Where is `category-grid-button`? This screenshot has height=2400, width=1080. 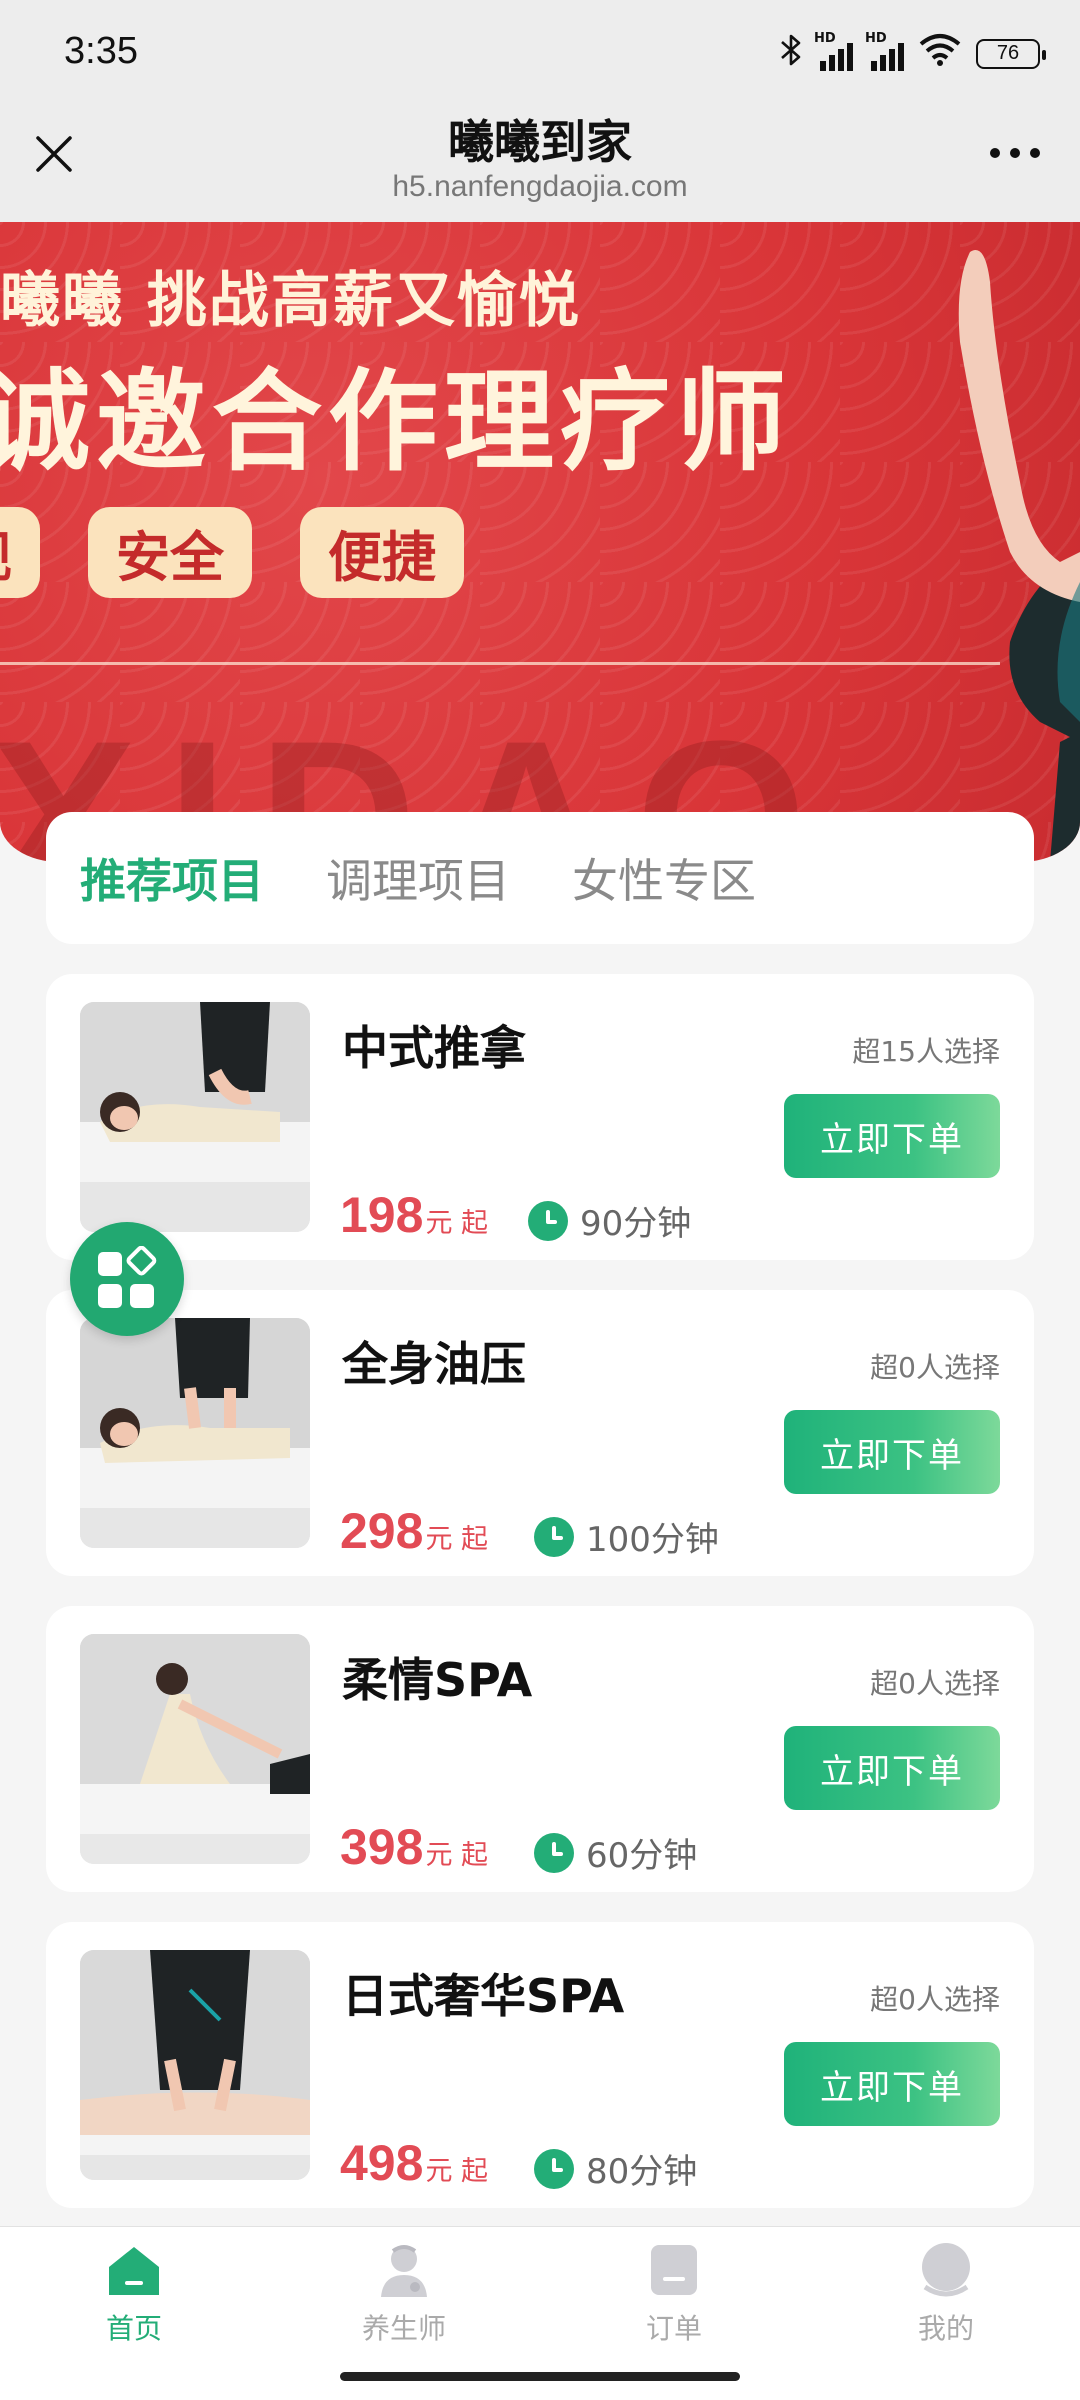 category-grid-button is located at coordinates (127, 1279).